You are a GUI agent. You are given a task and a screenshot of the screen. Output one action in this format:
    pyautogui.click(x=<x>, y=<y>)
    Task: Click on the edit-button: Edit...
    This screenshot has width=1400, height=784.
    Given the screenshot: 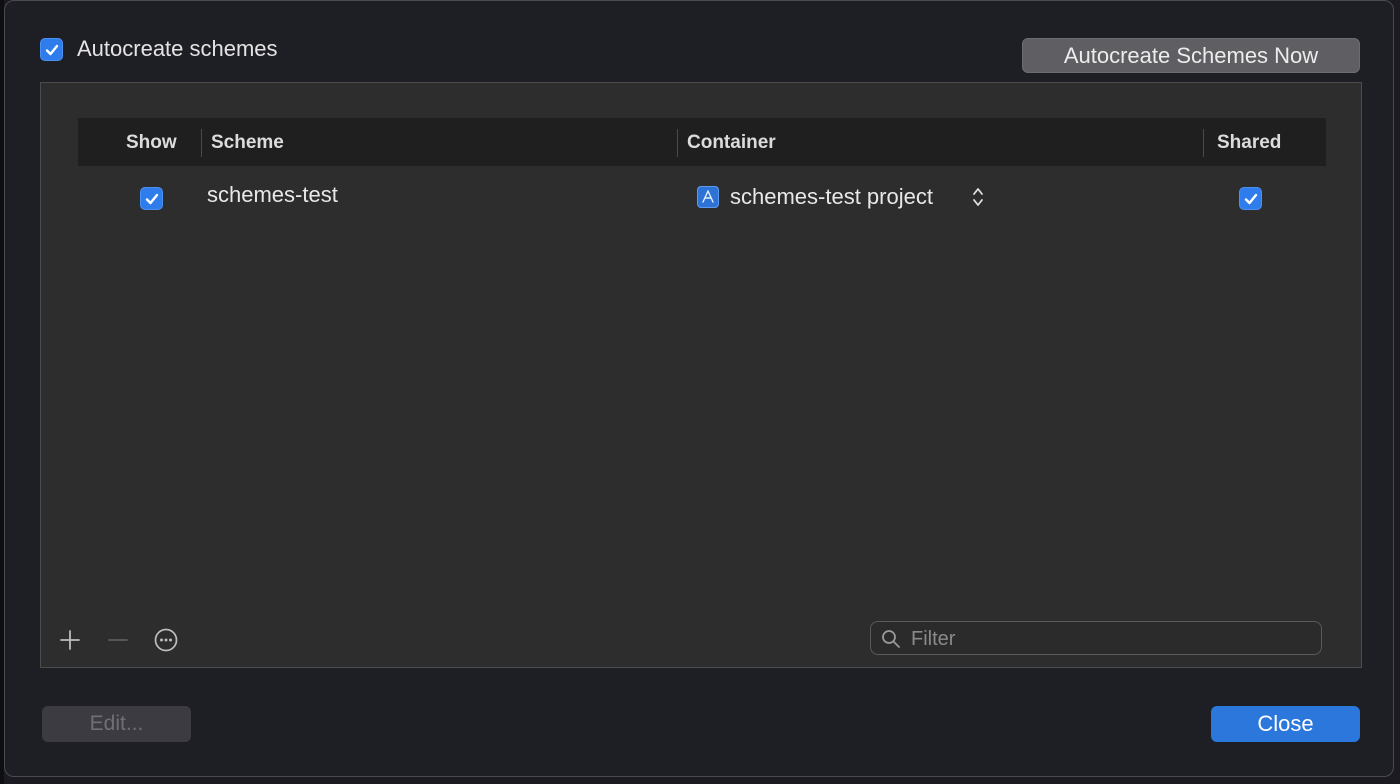 What is the action you would take?
    pyautogui.click(x=116, y=724)
    